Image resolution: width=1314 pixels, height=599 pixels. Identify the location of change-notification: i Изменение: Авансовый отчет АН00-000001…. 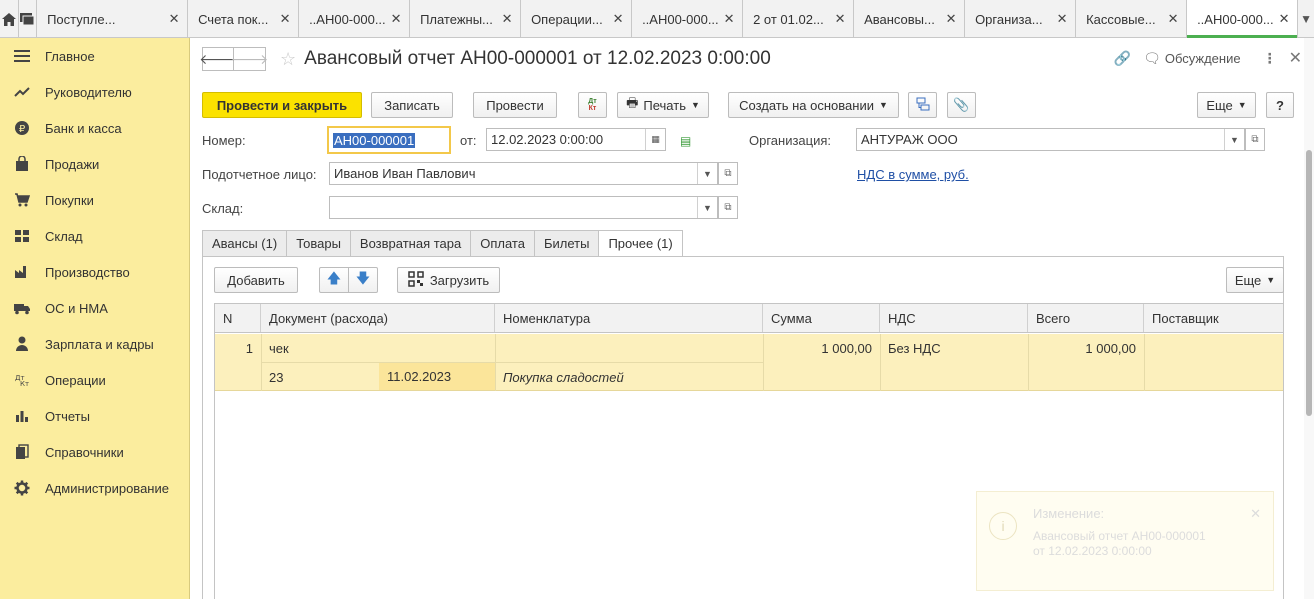
(1125, 541).